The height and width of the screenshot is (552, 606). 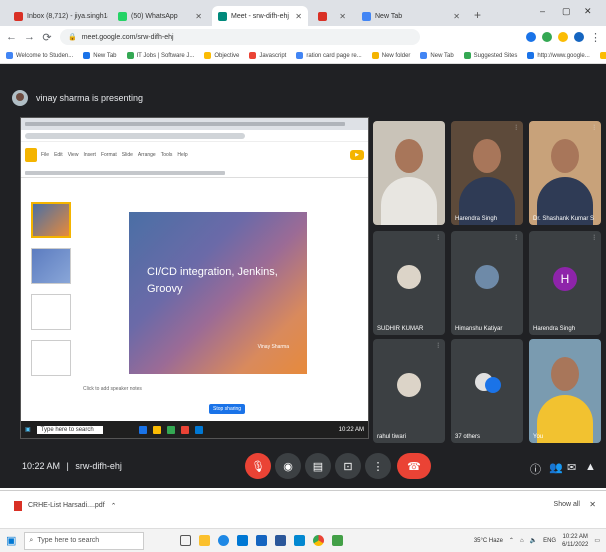 I want to click on doc-menu-item: View, so click(x=73, y=155).